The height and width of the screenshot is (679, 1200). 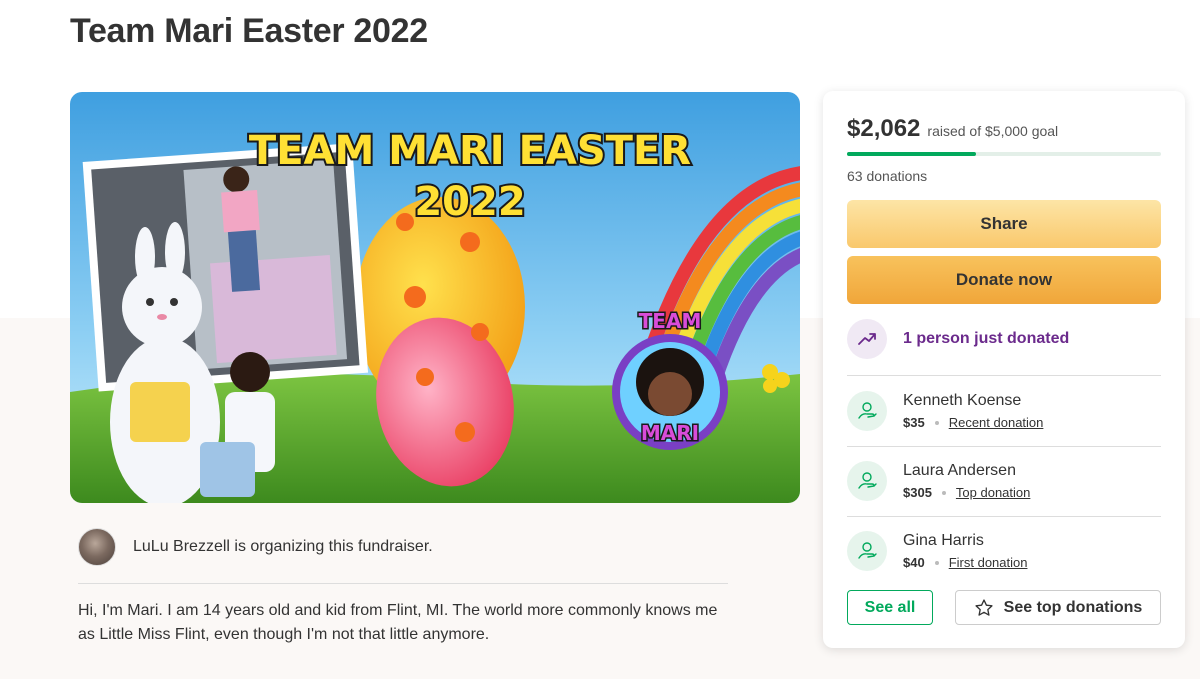 I want to click on donor-name: Kenneth Koense, so click(x=962, y=400).